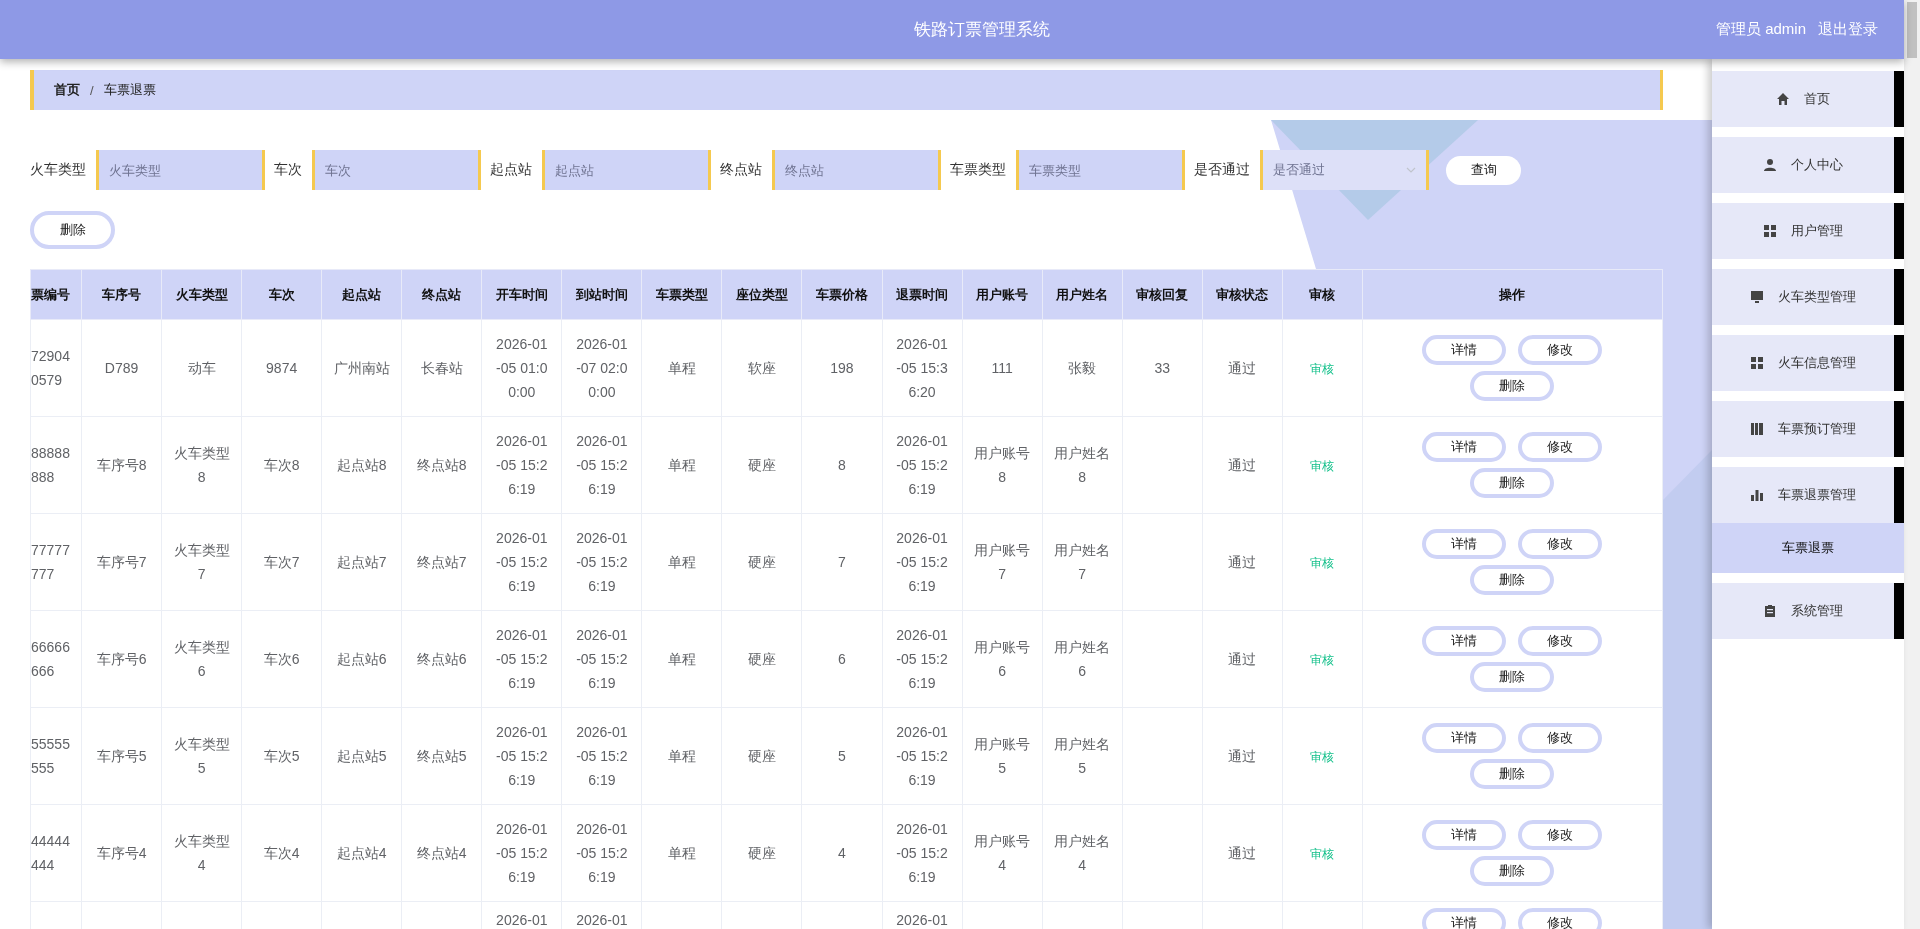 The image size is (1920, 929). Describe the element at coordinates (1808, 165) in the screenshot. I see `menu-item: 个人中心` at that location.